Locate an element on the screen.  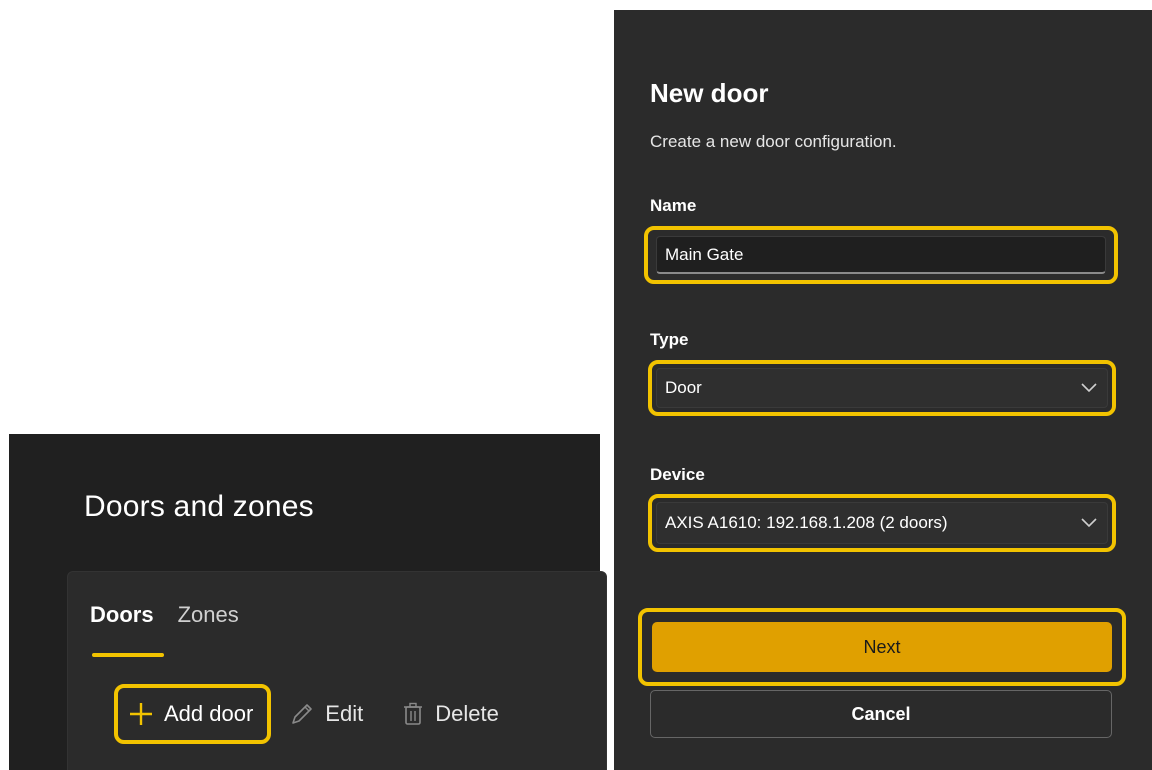
next-label: Next is located at coordinates (882, 646).